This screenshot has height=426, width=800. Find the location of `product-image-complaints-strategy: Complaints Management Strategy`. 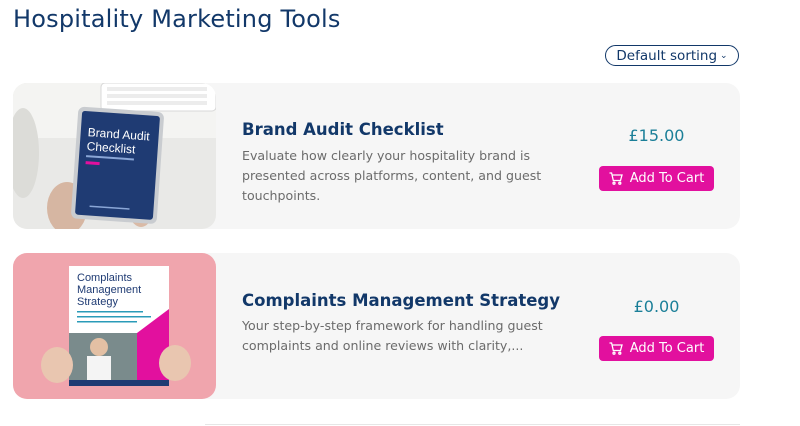

product-image-complaints-strategy: Complaints Management Strategy is located at coordinates (114, 326).